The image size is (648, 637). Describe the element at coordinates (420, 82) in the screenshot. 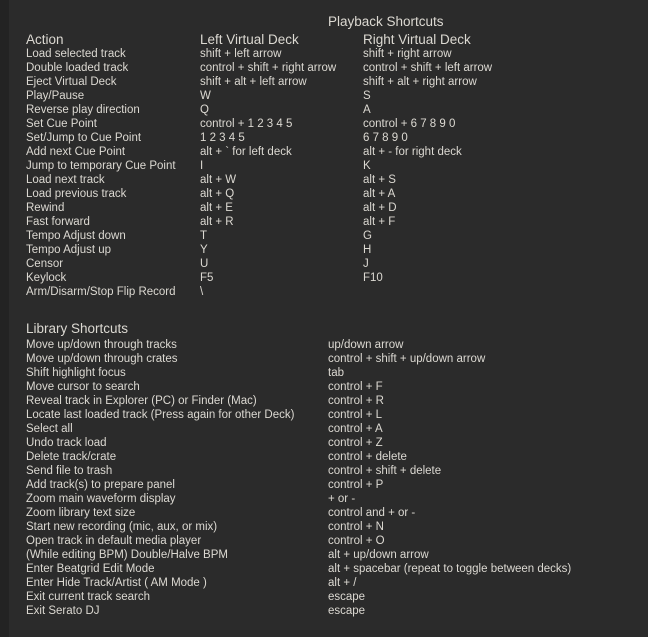

I see `playback-right-deck-cell: shift + alt + right arrow` at that location.